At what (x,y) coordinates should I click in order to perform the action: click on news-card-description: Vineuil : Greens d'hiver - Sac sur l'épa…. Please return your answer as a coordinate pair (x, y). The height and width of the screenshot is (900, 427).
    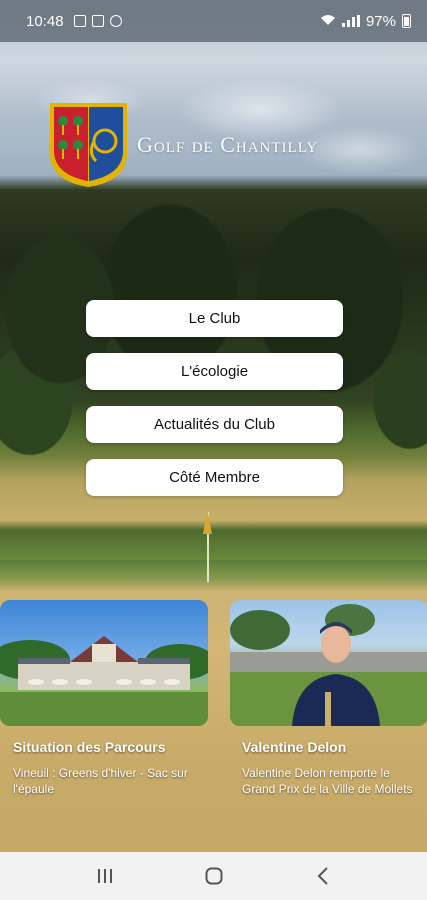
    Looking at the image, I should click on (100, 781).